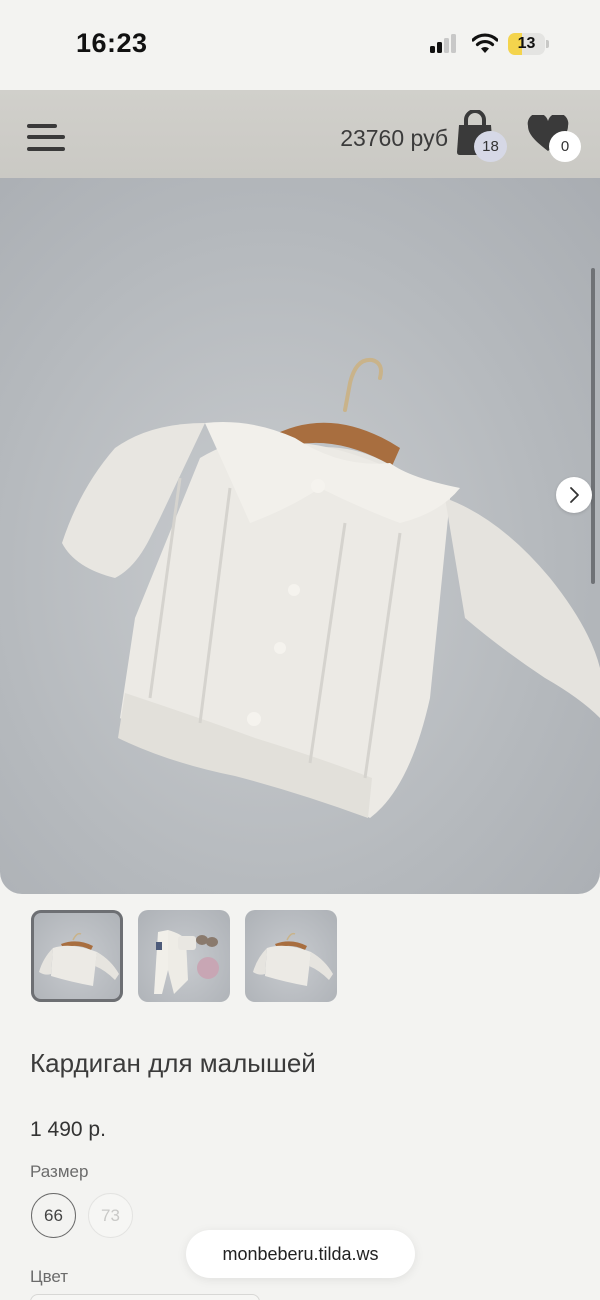  What do you see at coordinates (47, 138) in the screenshot?
I see `menu-button` at bounding box center [47, 138].